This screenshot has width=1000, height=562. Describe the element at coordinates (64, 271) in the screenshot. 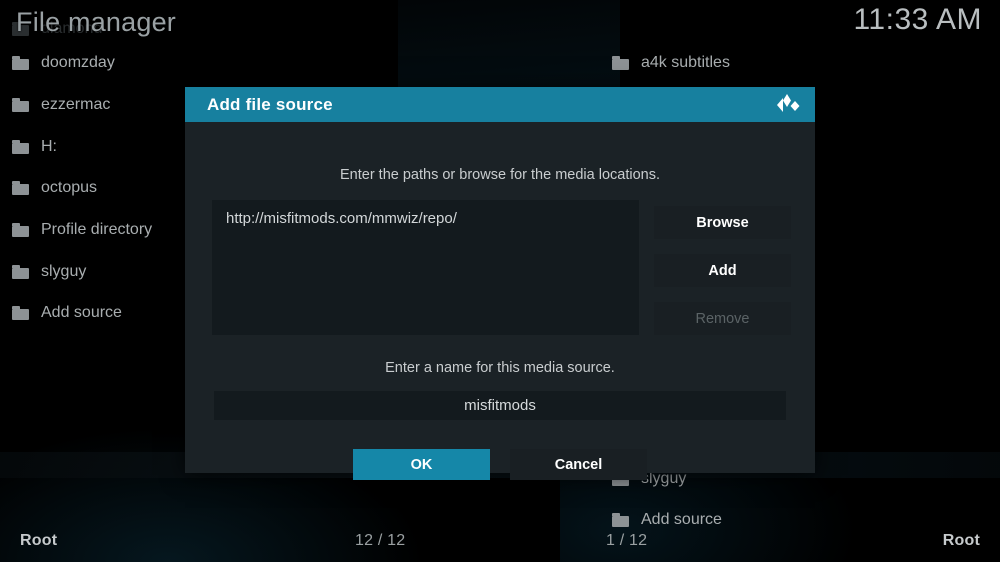

I see `list-item-label: slyguy` at that location.